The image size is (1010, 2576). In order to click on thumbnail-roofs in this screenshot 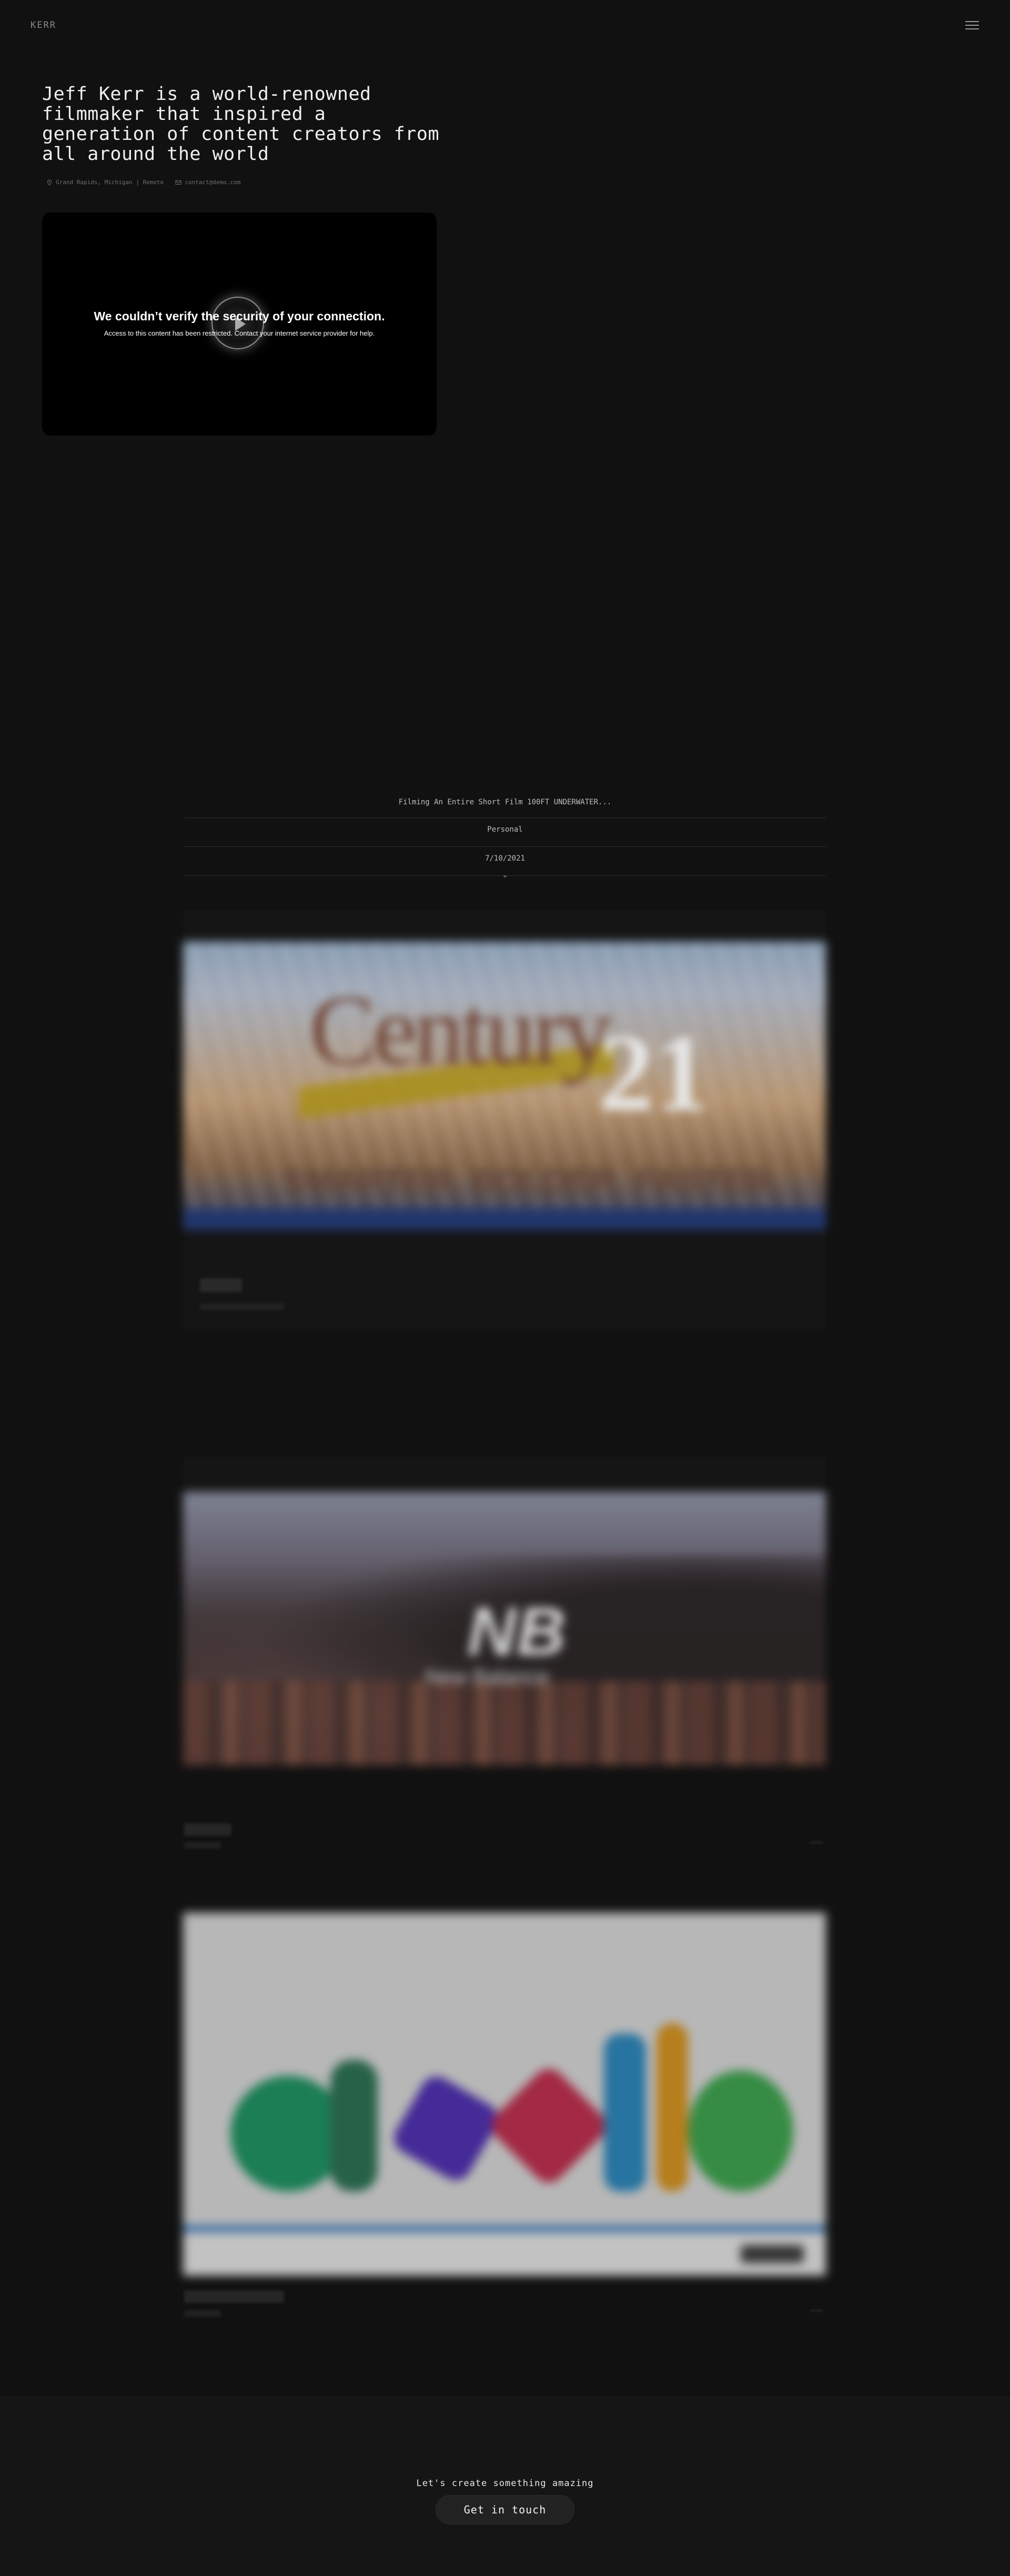, I will do `click(504, 1723)`.